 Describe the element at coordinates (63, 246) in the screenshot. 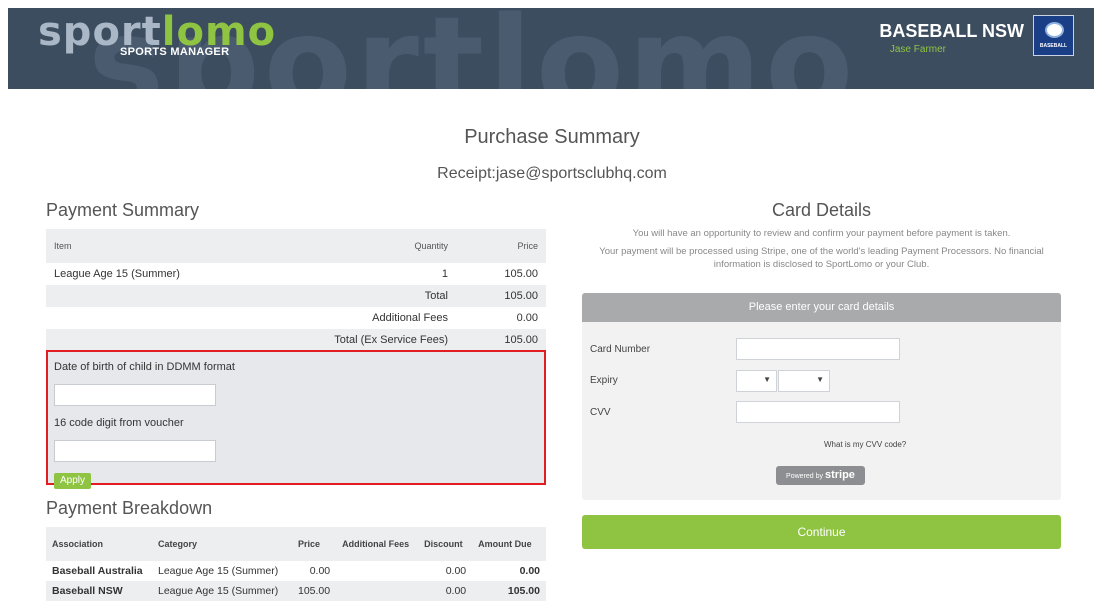

I see `col-item: Item` at that location.